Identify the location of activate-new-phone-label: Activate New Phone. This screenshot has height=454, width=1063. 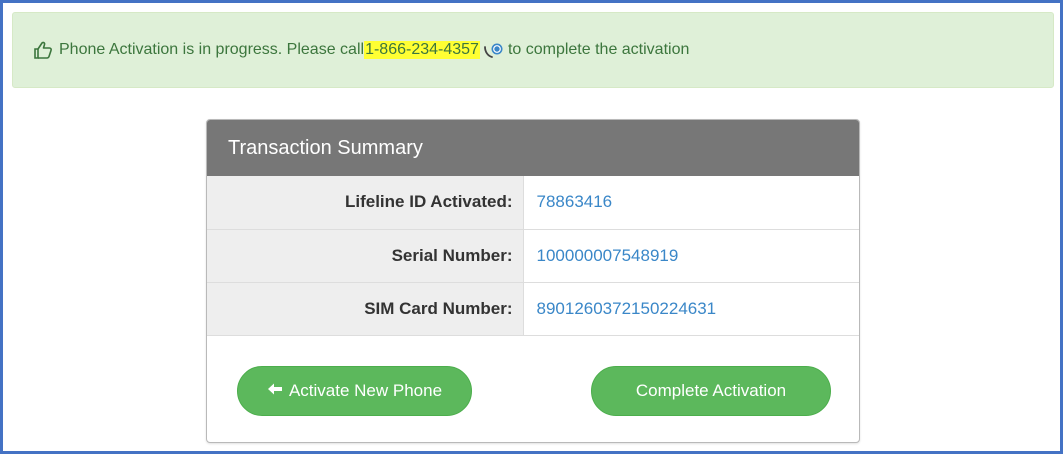
(365, 390).